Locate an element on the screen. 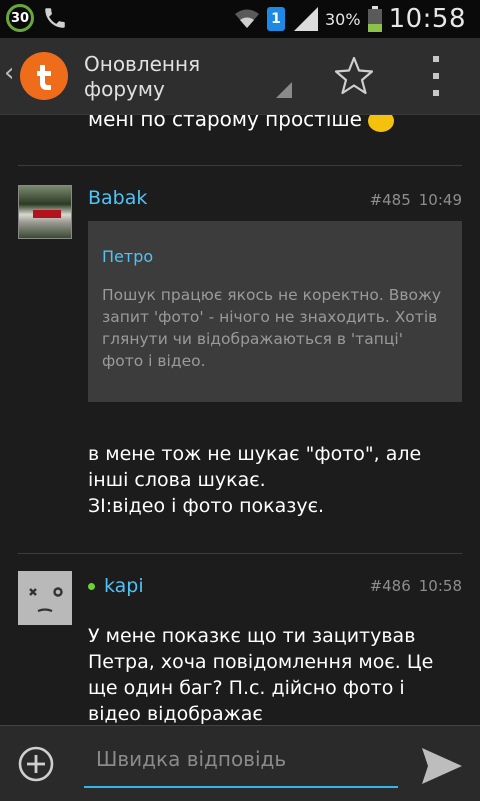 This screenshot has width=480, height=801. app-logo is located at coordinates (44, 76).